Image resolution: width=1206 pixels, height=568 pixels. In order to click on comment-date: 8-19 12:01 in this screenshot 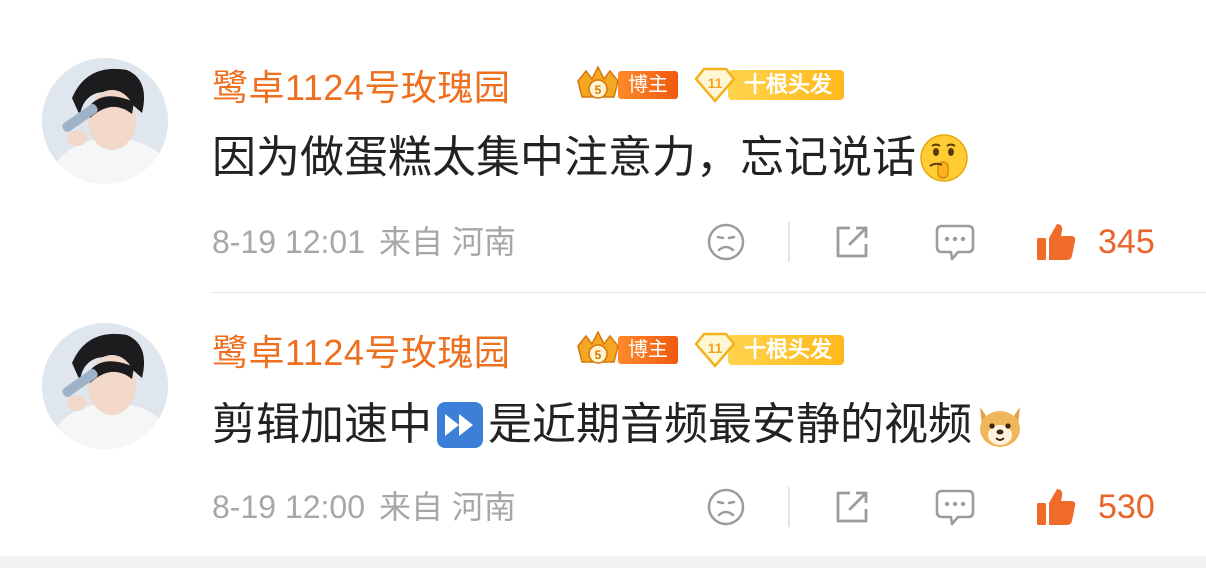, I will do `click(289, 242)`.